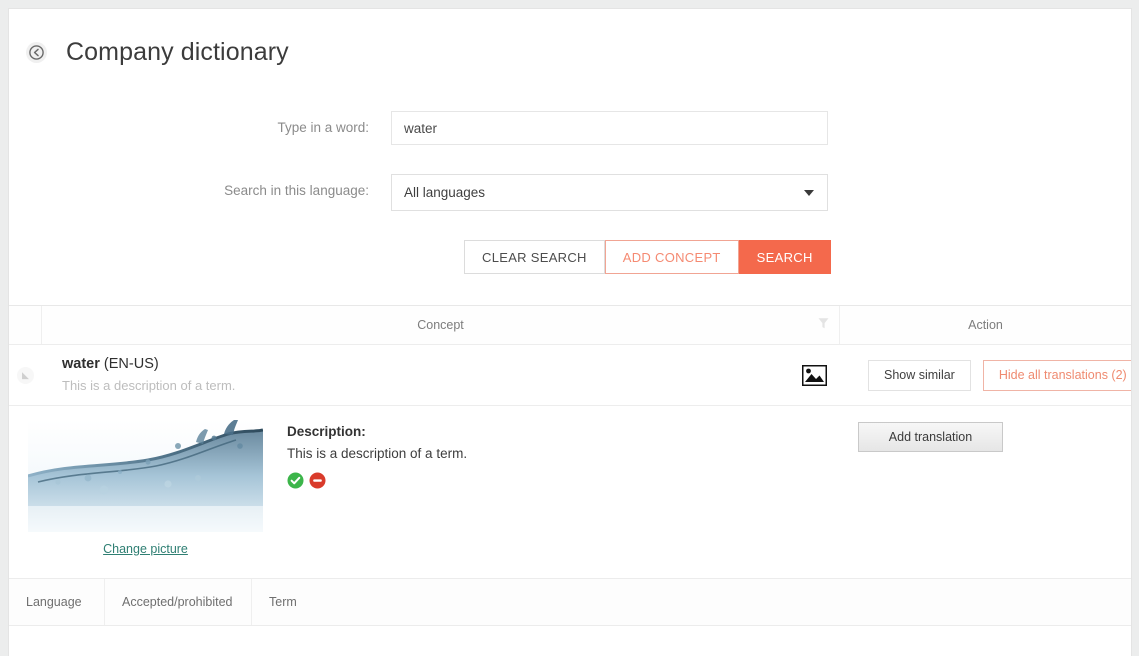 The width and height of the screenshot is (1139, 656). I want to click on column-concept-label: Concept, so click(440, 325).